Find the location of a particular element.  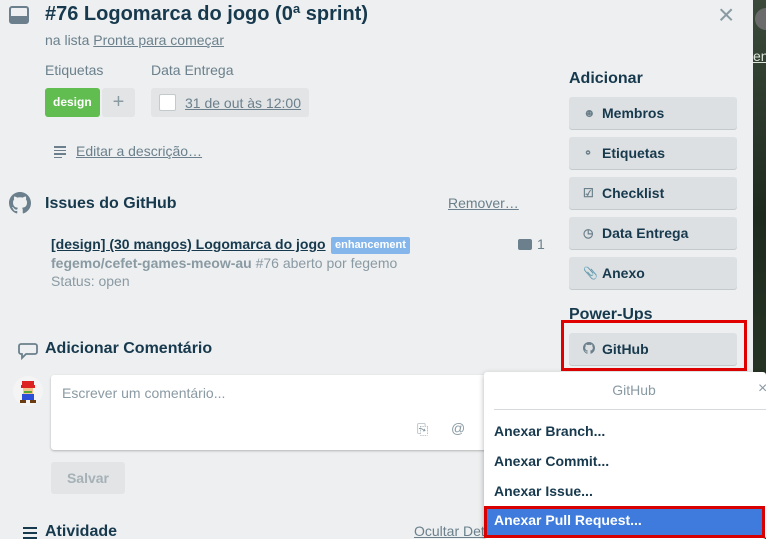

save-button: Salvar is located at coordinates (88, 478).